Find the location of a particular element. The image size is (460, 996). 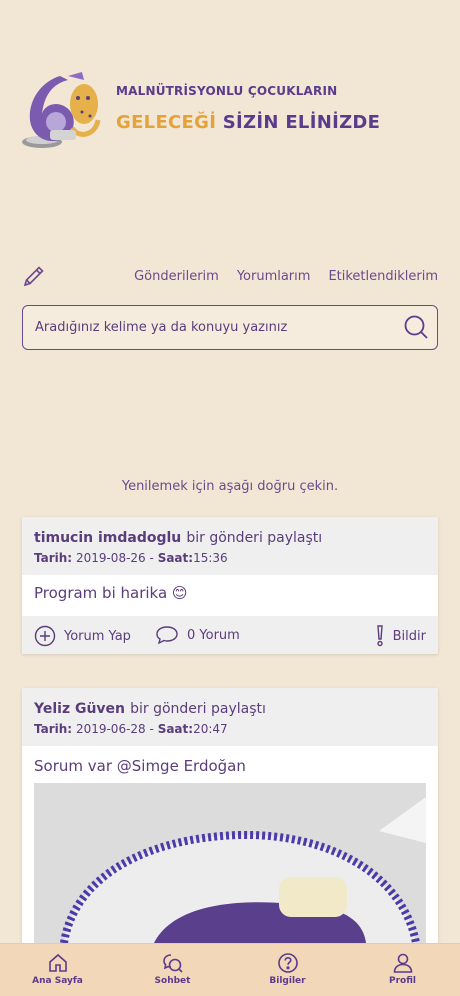

plus-circle-icon is located at coordinates (45, 636).